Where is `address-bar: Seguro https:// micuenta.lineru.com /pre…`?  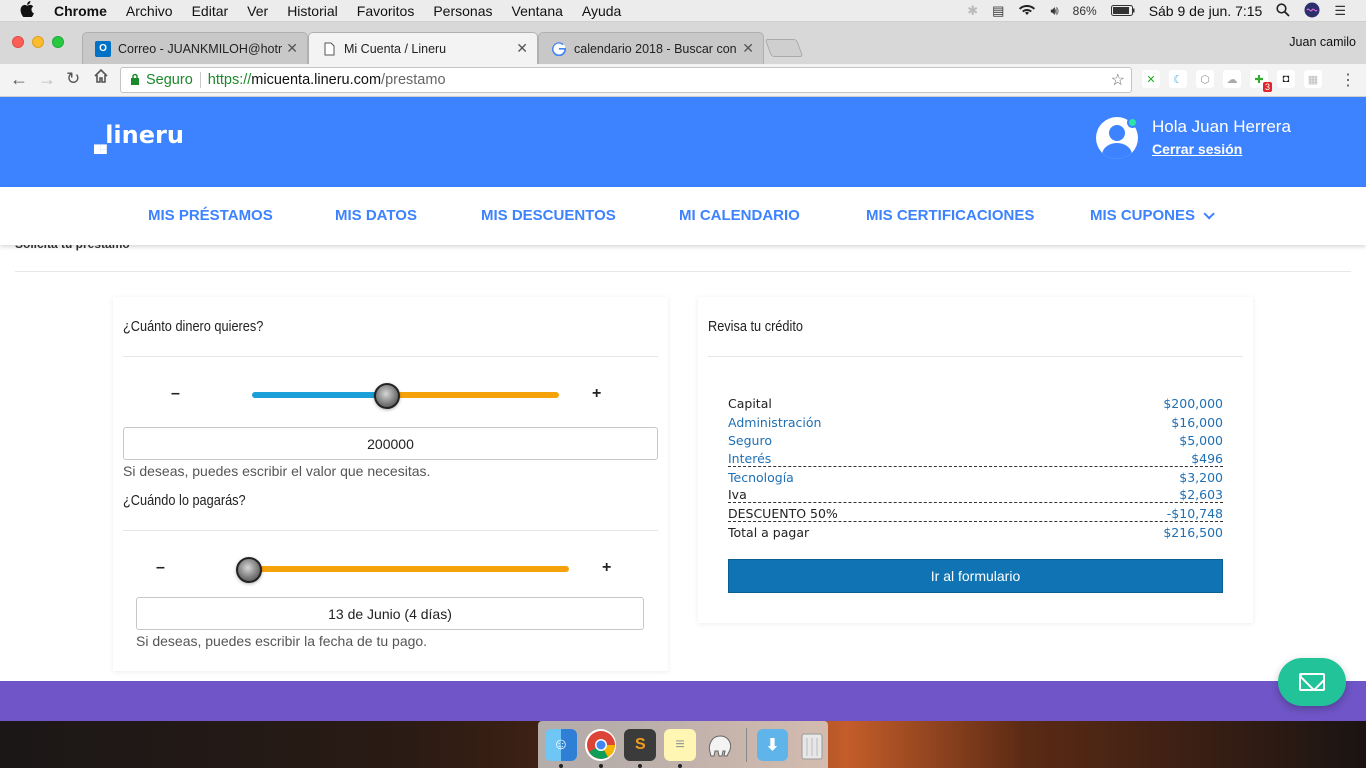
address-bar: Seguro https:// micuenta.lineru.com /pre… is located at coordinates (626, 80).